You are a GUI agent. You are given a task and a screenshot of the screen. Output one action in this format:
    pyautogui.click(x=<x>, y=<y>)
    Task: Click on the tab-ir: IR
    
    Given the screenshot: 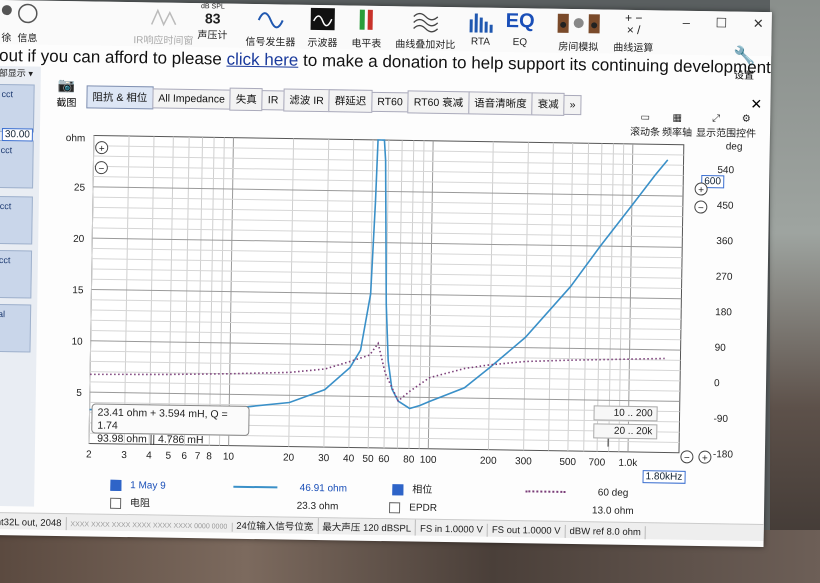 What is the action you would take?
    pyautogui.click(x=273, y=100)
    